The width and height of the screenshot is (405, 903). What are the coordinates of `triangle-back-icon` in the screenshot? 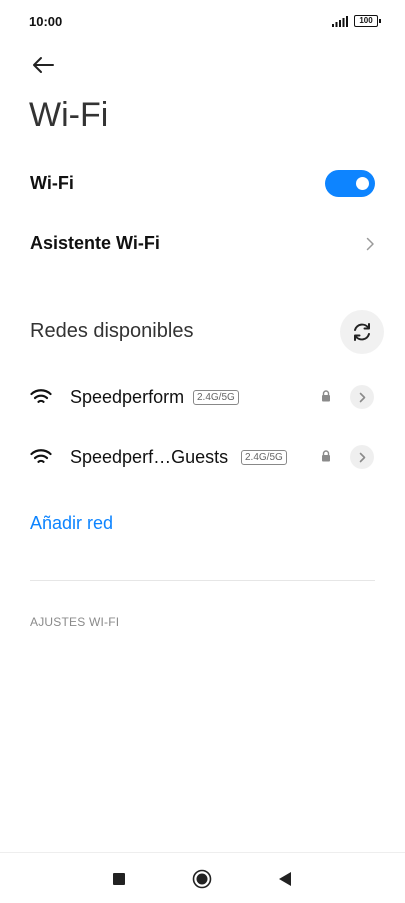 It's located at (285, 879).